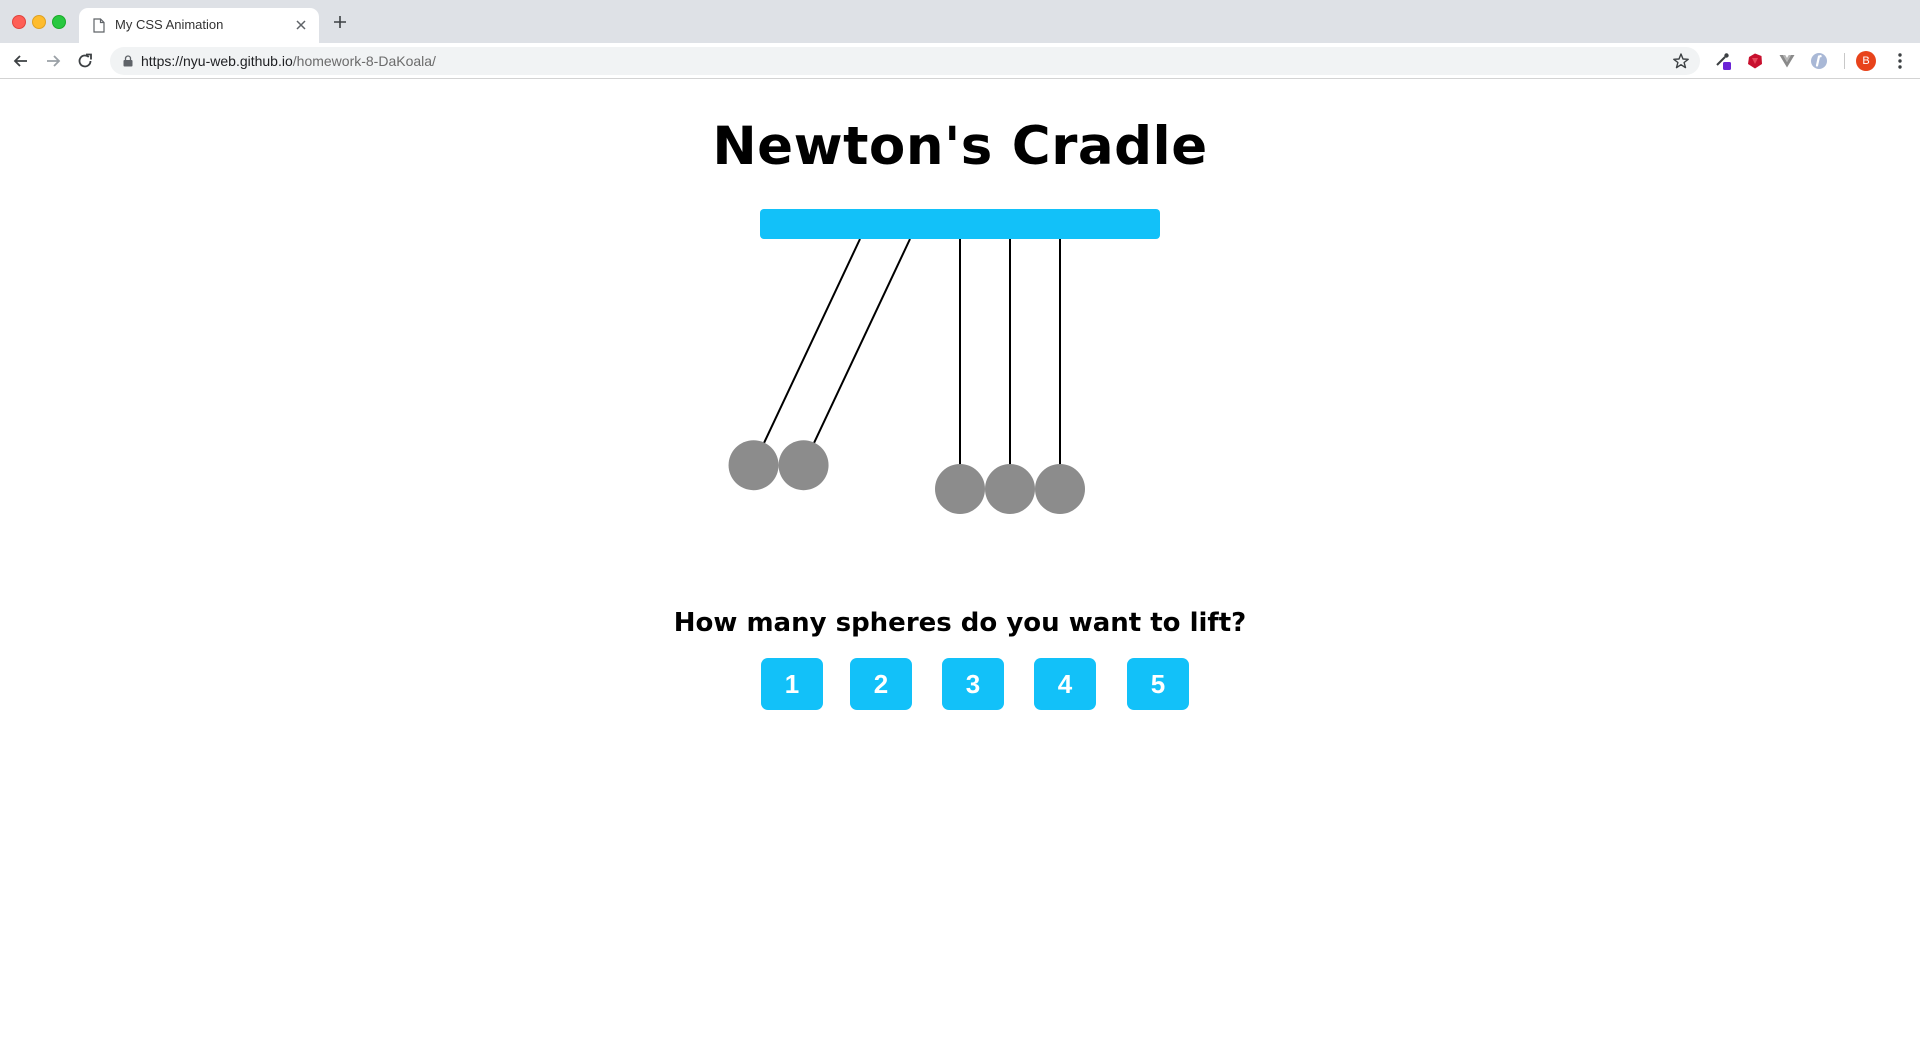  I want to click on tab-title: My CSS Animation, so click(169, 24).